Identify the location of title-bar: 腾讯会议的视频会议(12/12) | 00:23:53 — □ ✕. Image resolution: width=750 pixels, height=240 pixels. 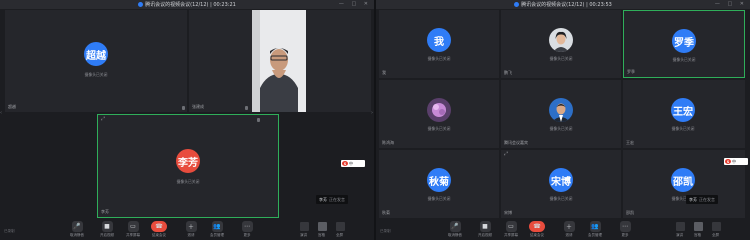
(563, 4).